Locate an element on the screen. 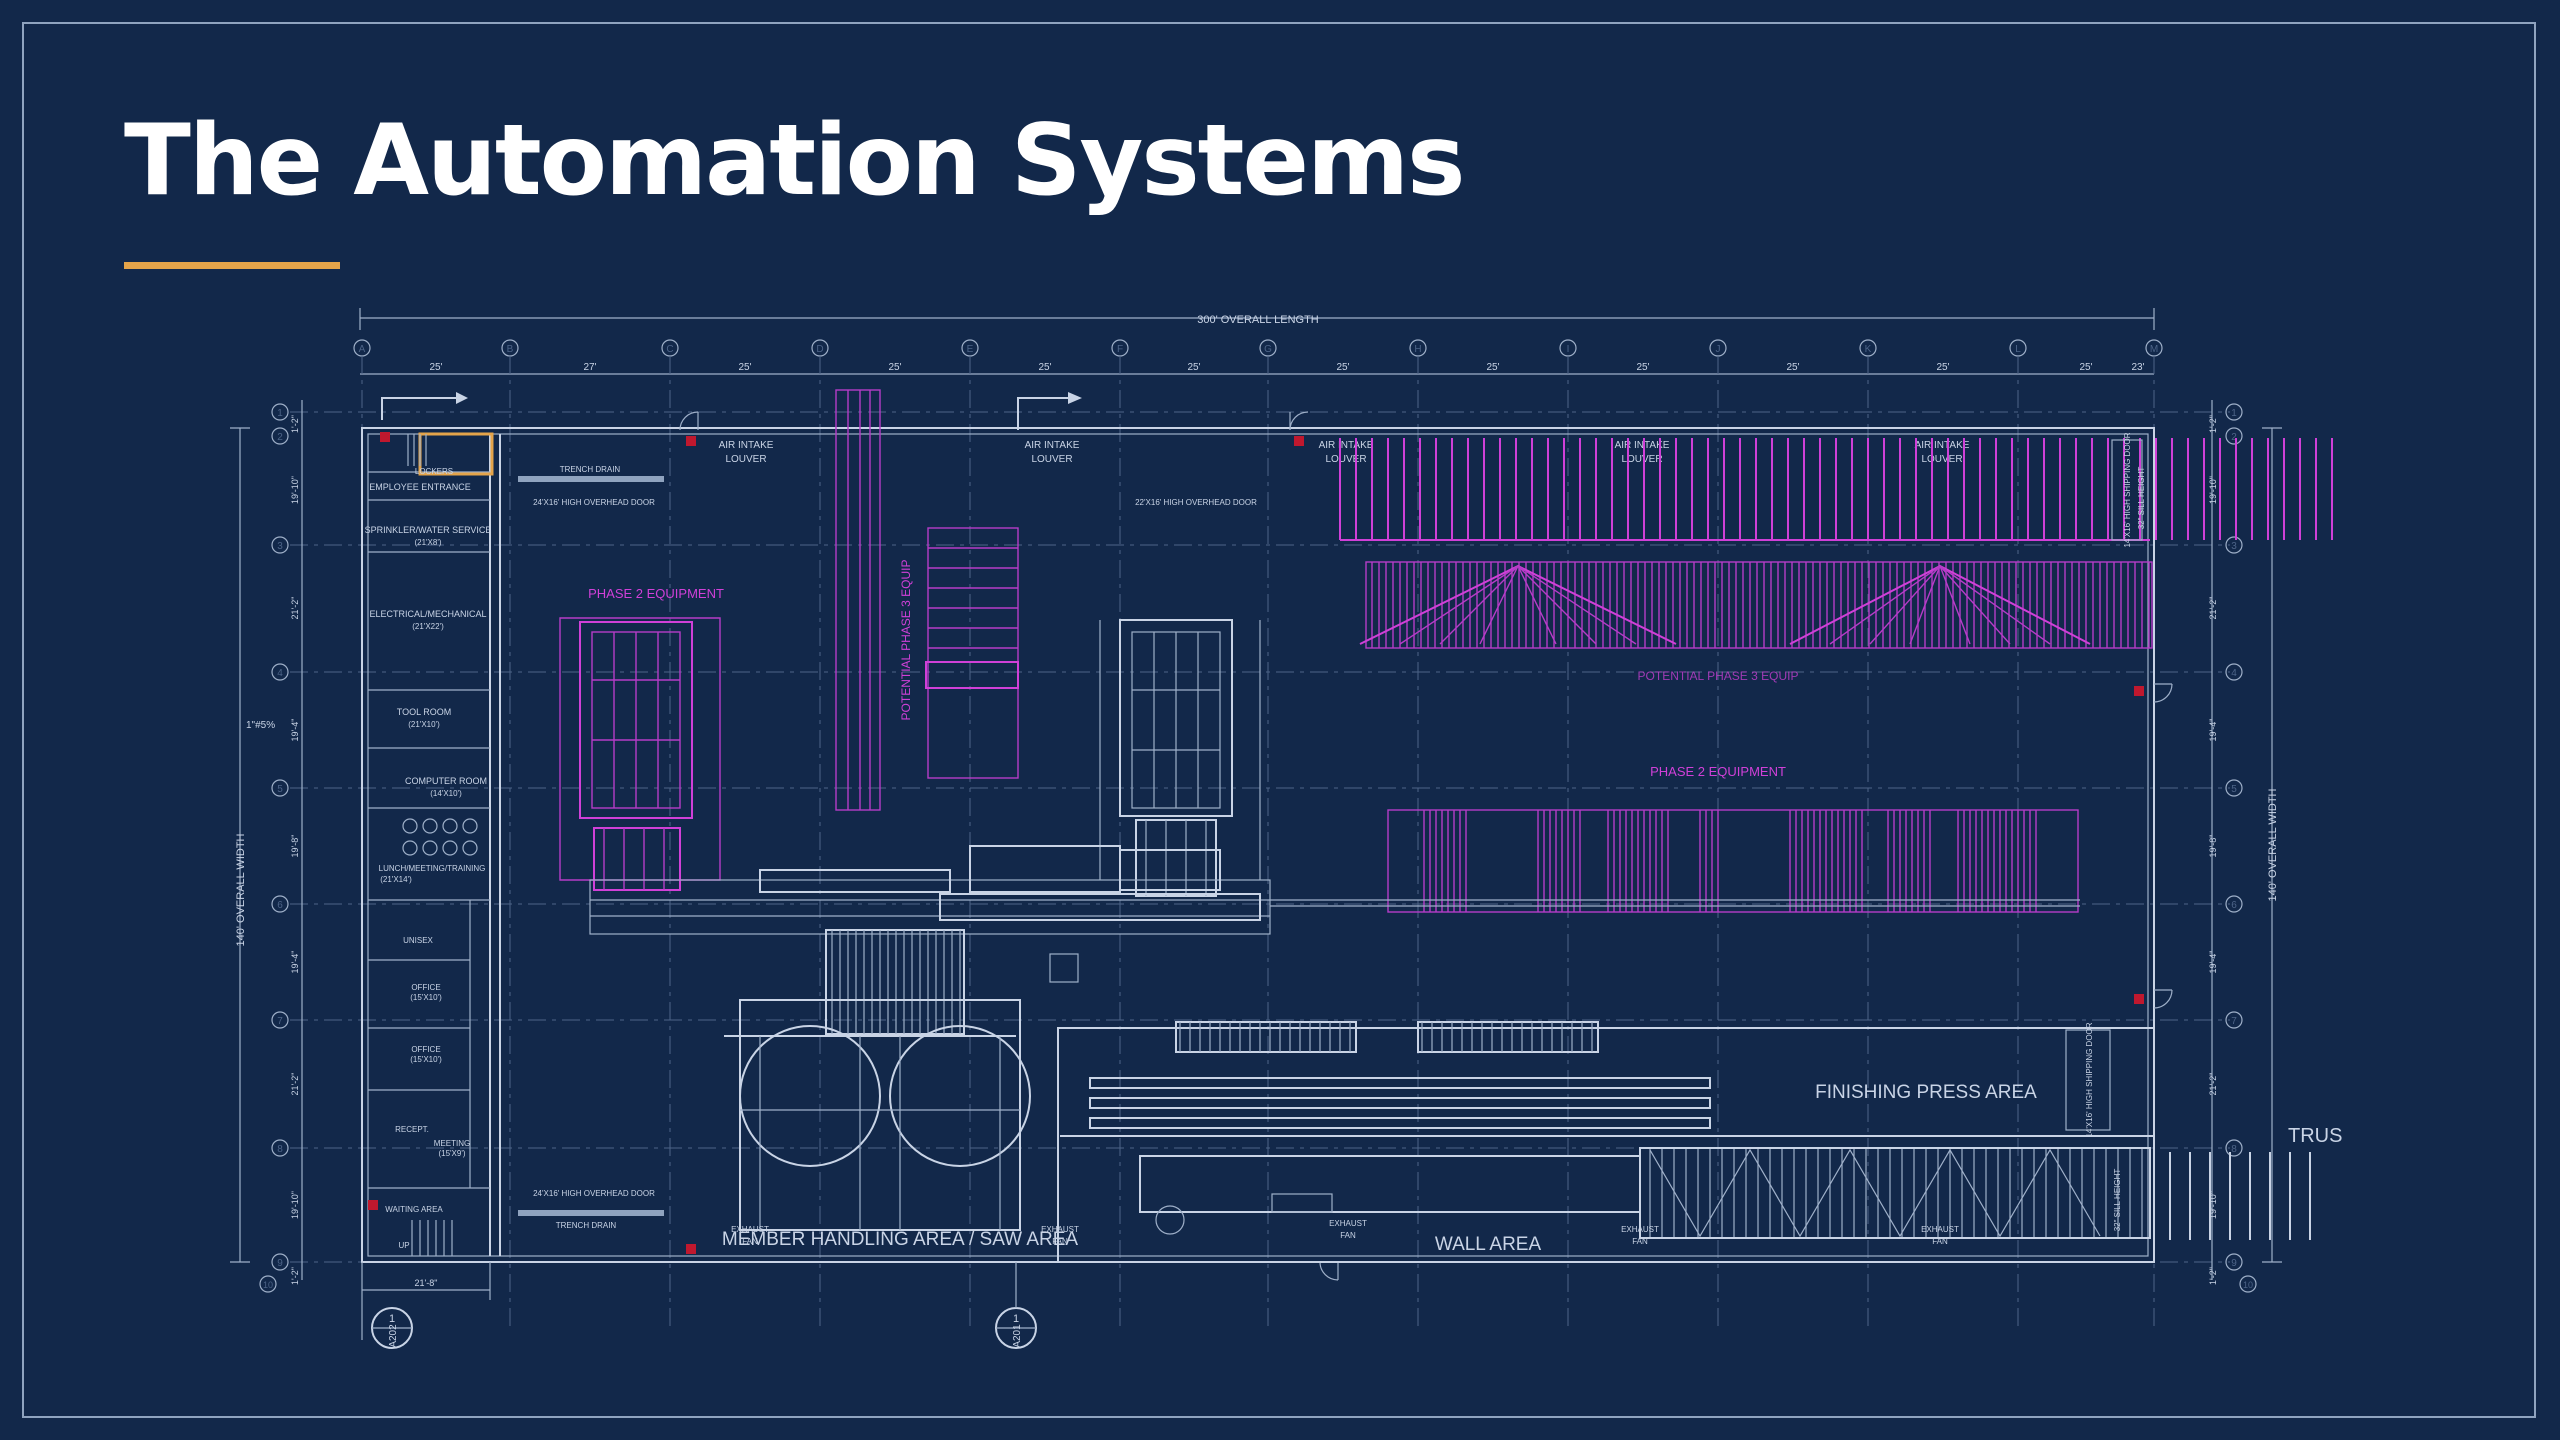 This screenshot has height=1440, width=2560. potential-phase-3-left: POTENTIAL PHASE 3 EQUIP is located at coordinates (927, 600).